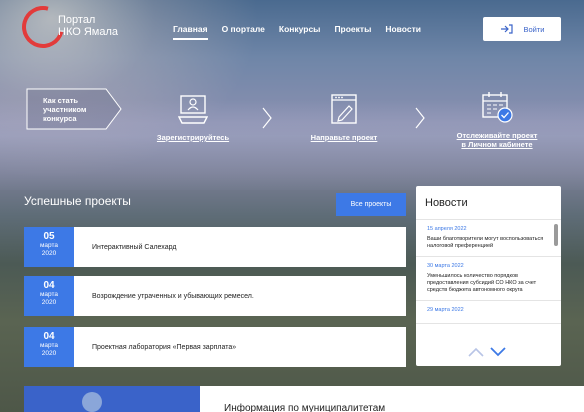  What do you see at coordinates (300, 32) in the screenshot?
I see `nav-item-contests: Конкурсы` at bounding box center [300, 32].